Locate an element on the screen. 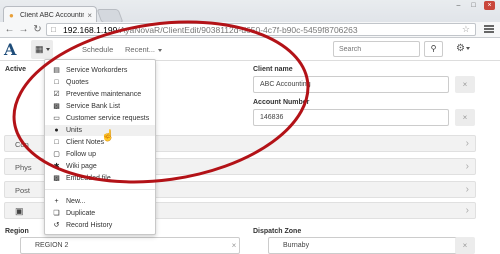 The width and height of the screenshot is (500, 254). region-value: REGION 2 is located at coordinates (52, 245).